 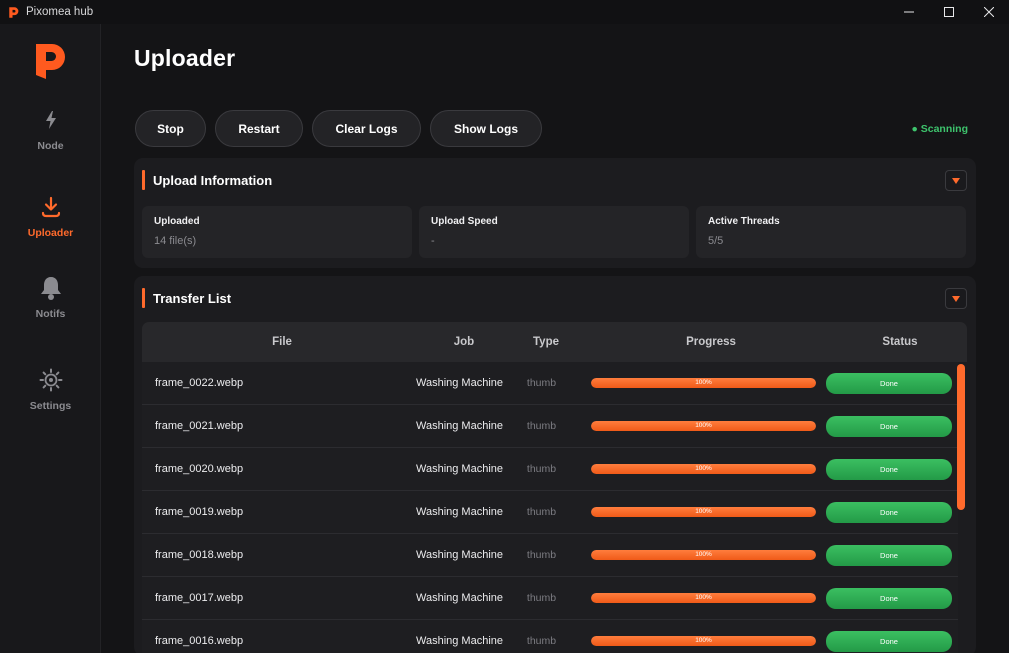 I want to click on sidebar-item-settings: Settings, so click(x=50, y=389).